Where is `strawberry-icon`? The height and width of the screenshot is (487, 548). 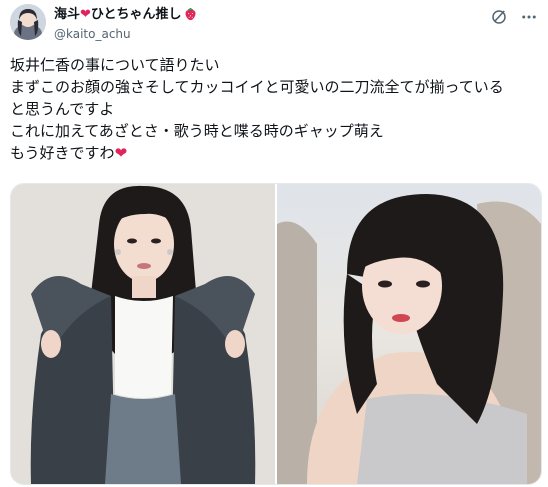
strawberry-icon is located at coordinates (190, 16).